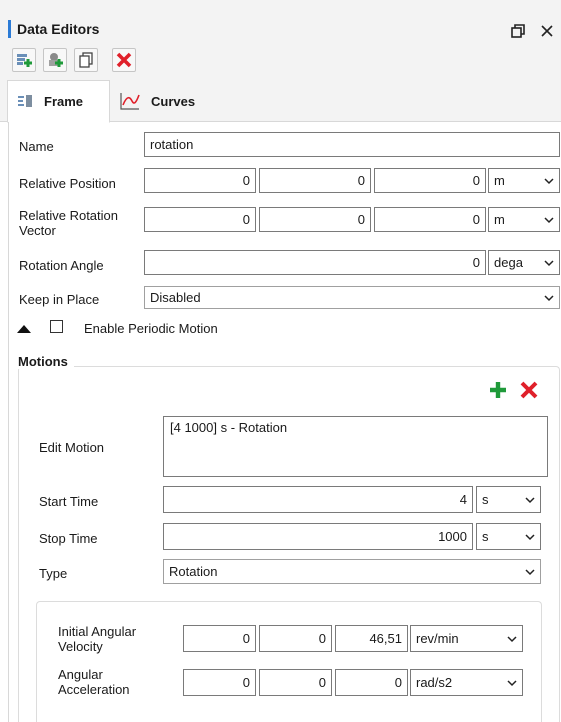 Image resolution: width=561 pixels, height=722 pixels. What do you see at coordinates (25, 100) in the screenshot?
I see `frame-icon` at bounding box center [25, 100].